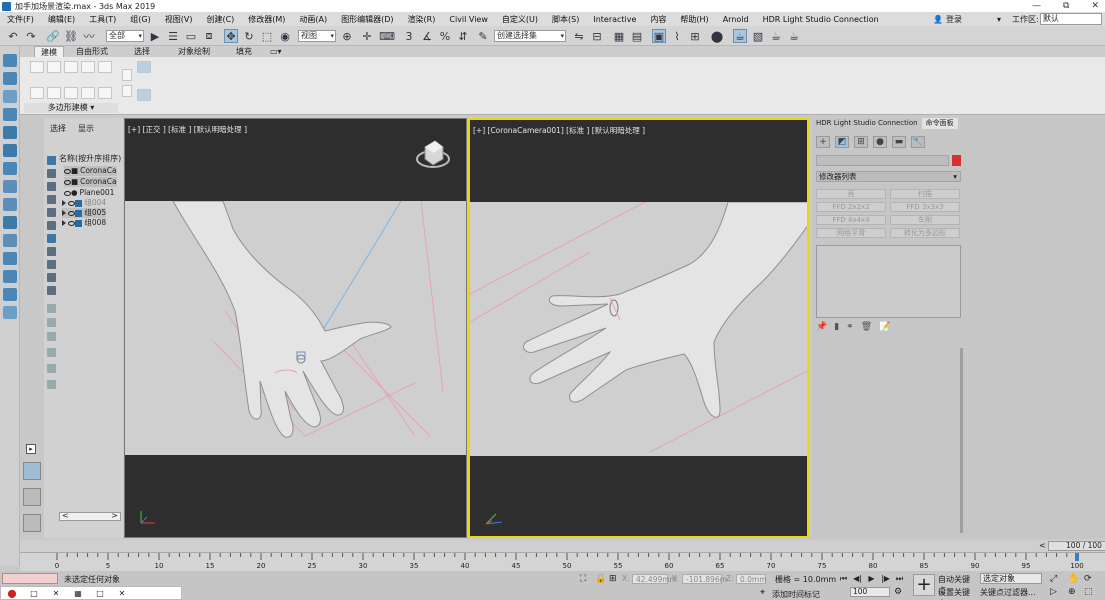 This screenshot has width=1105, height=600. What do you see at coordinates (347, 36) in the screenshot?
I see `pivot-center-icon: ⊕` at bounding box center [347, 36].